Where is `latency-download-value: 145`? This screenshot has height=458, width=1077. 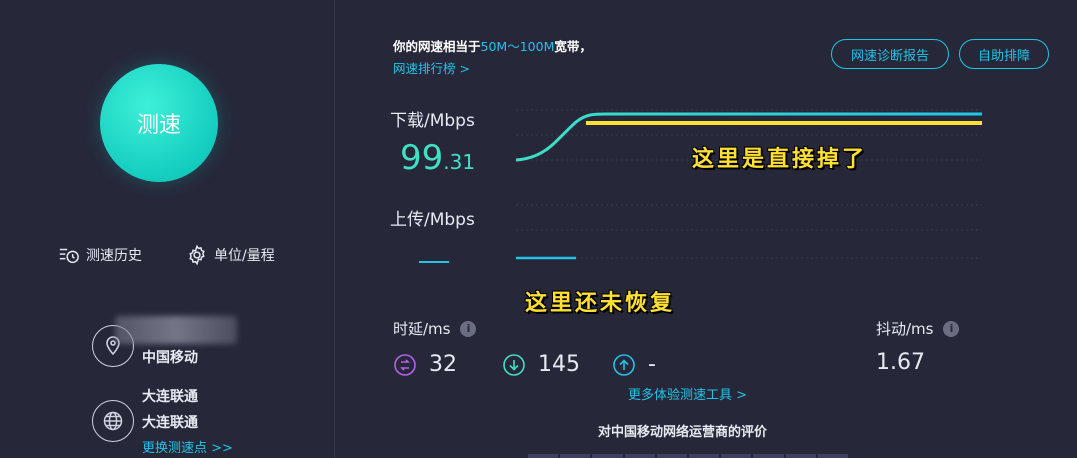 latency-download-value: 145 is located at coordinates (559, 364).